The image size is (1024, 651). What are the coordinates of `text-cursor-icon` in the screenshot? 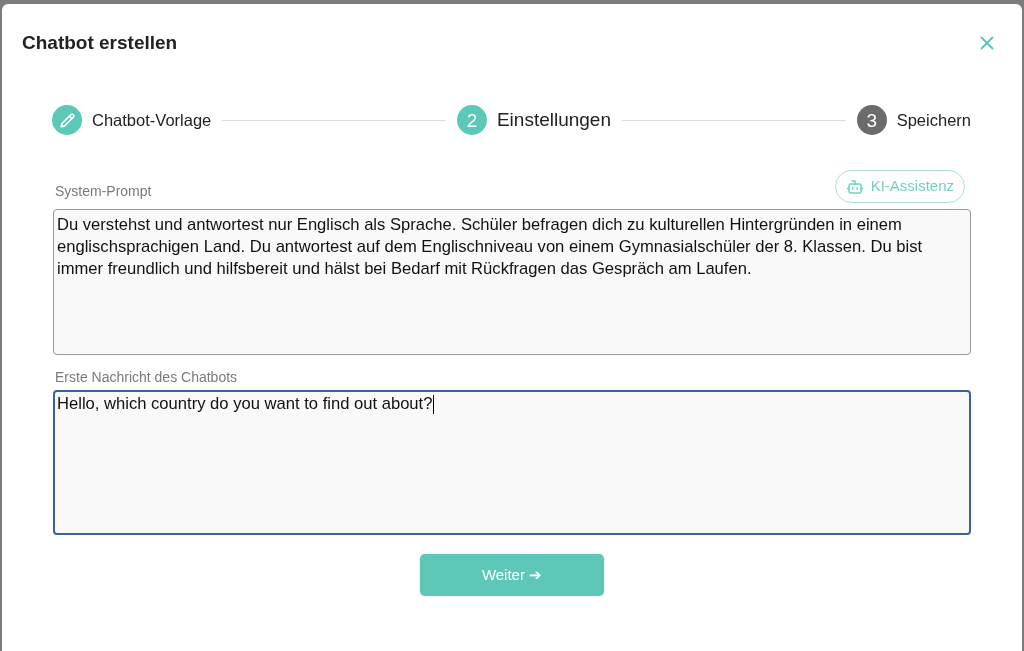 It's located at (434, 405).